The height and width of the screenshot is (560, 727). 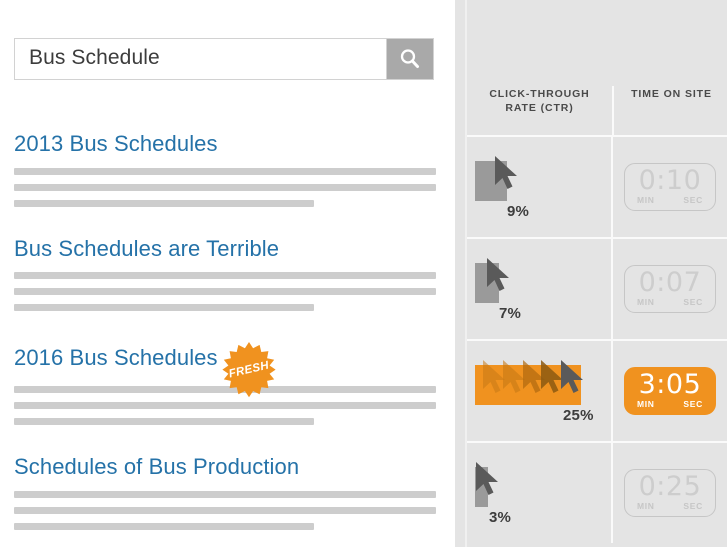 I want to click on table-row-highlighted: 25% 3:05 MIN SEC, so click(x=597, y=390).